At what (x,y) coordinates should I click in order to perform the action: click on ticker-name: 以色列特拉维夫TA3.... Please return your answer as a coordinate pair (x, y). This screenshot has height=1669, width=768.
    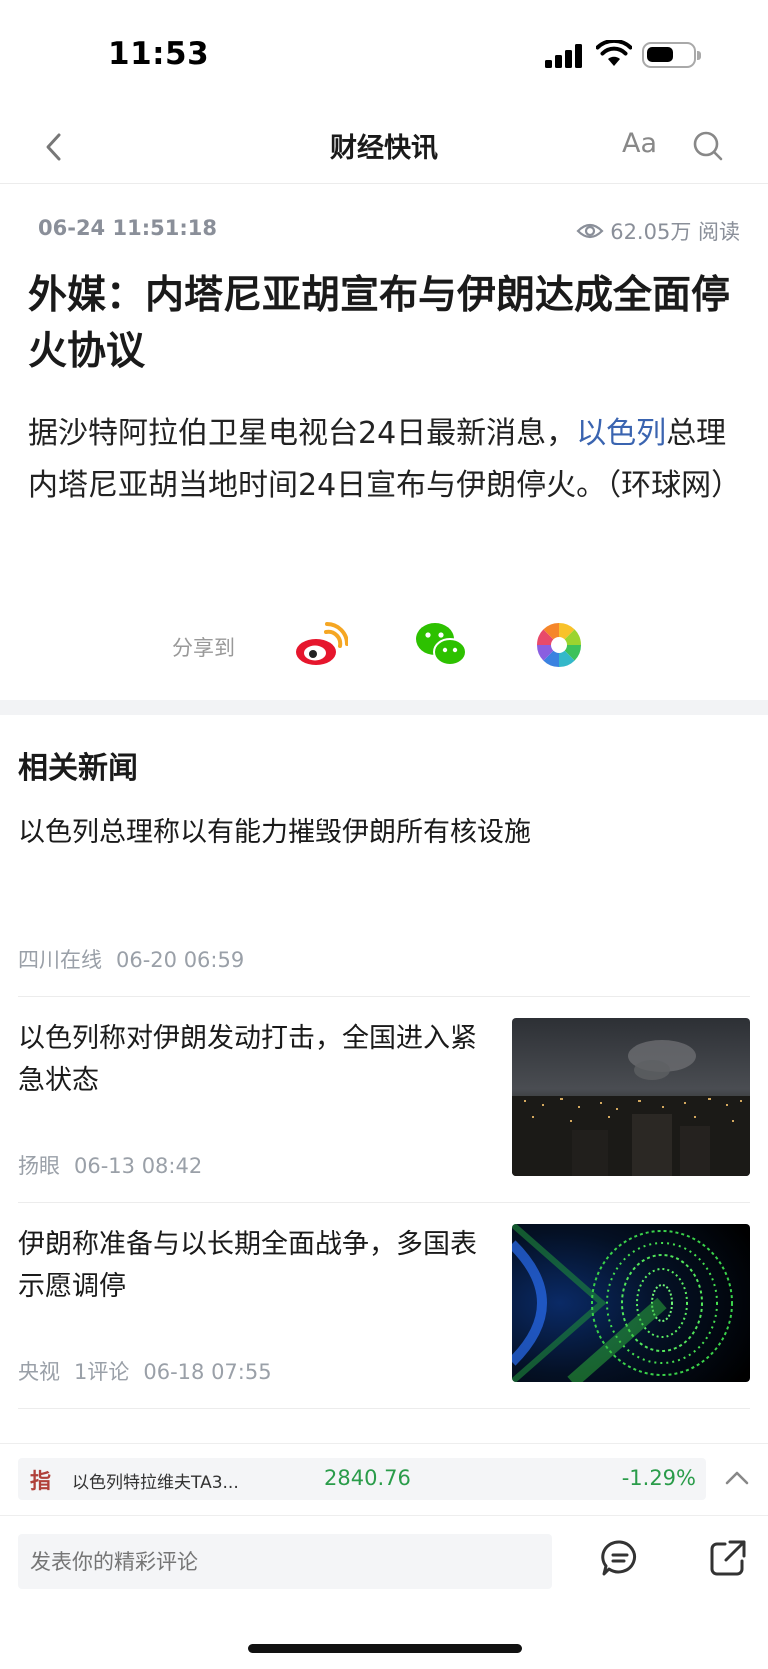
    Looking at the image, I should click on (155, 1483).